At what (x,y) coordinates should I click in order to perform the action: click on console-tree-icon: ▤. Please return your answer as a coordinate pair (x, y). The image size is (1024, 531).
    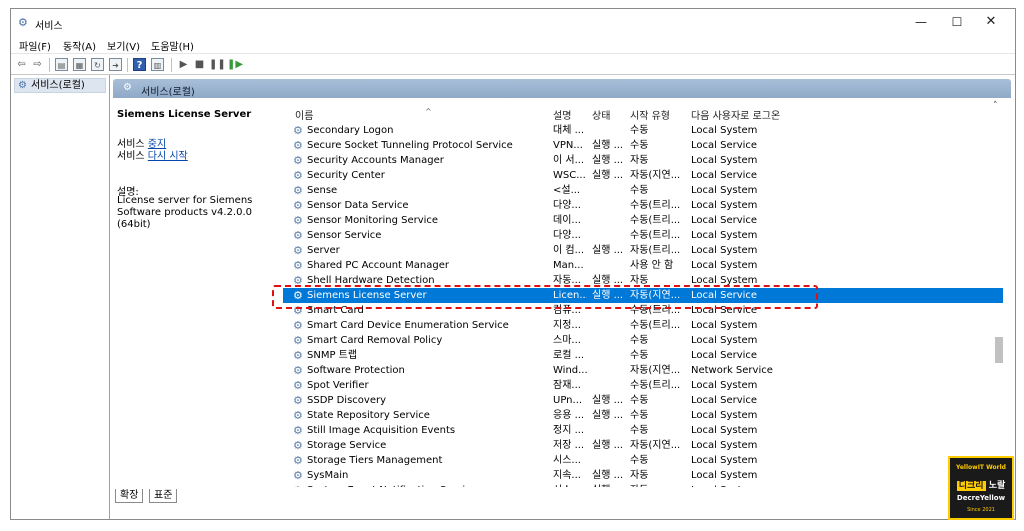
    Looking at the image, I should click on (61, 64).